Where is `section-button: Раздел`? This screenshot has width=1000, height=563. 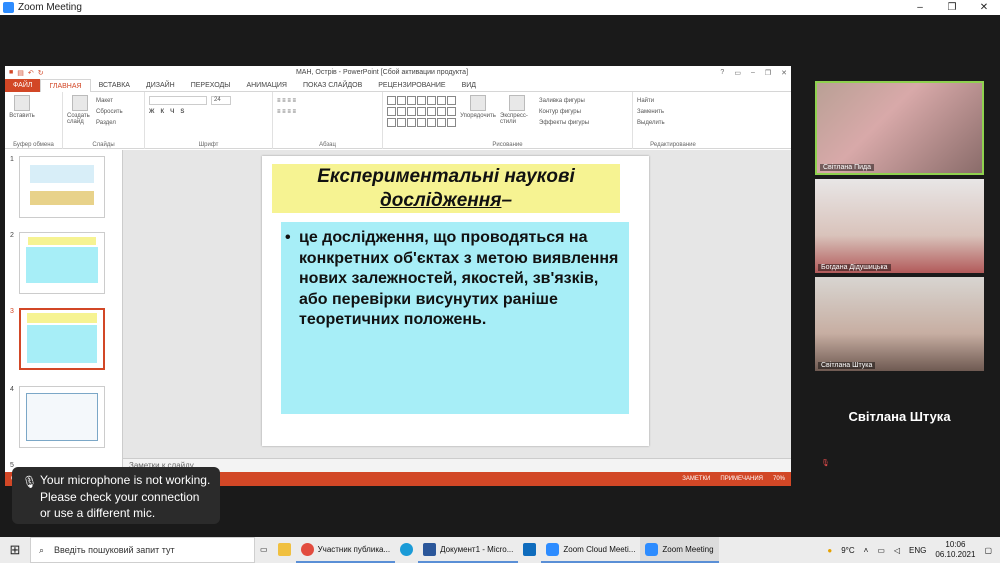 section-button: Раздел is located at coordinates (109, 122).